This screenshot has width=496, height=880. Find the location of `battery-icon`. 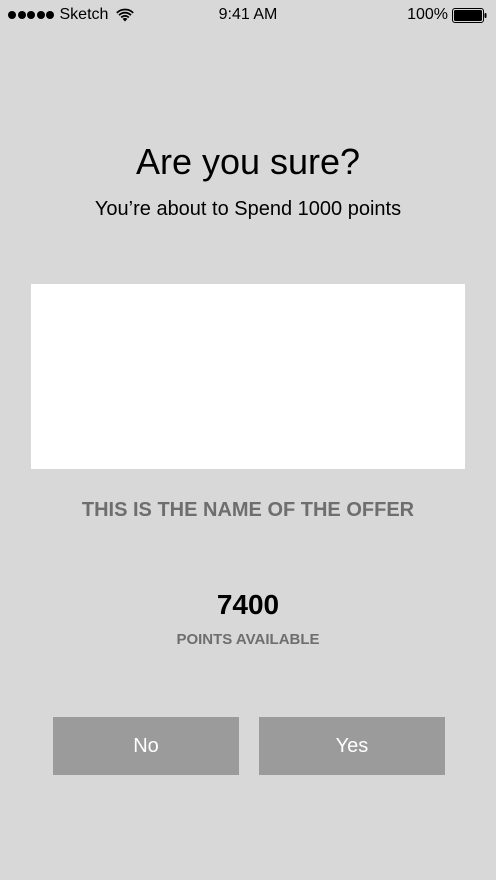

battery-icon is located at coordinates (469, 15).